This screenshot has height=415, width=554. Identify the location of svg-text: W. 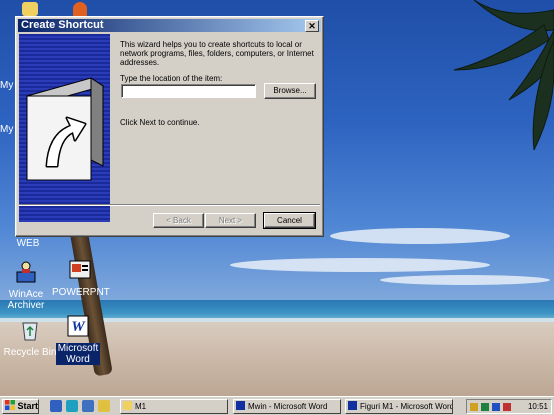
(78, 327).